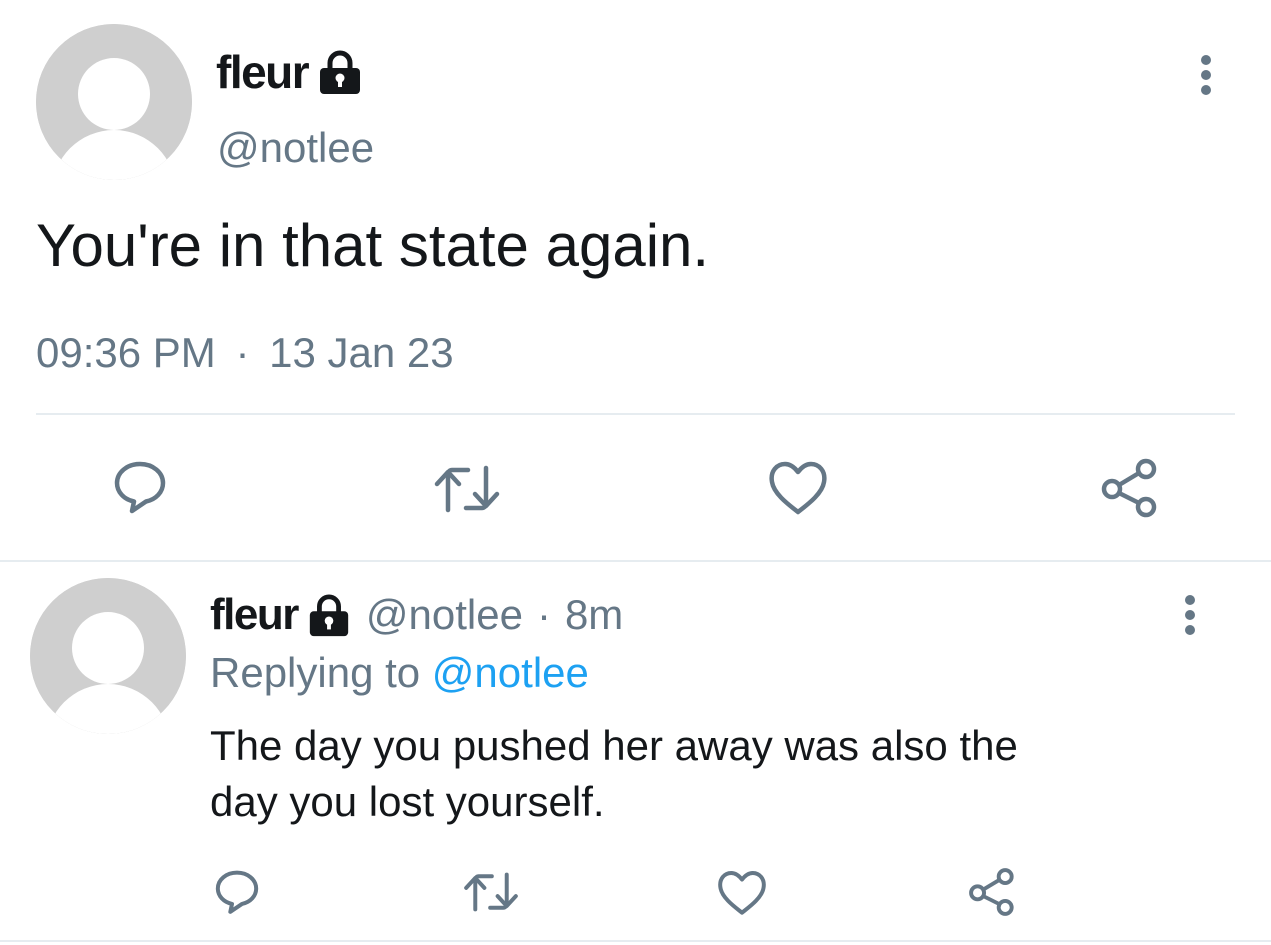 The image size is (1271, 945). I want to click on tweet-separator, so click(635, 561).